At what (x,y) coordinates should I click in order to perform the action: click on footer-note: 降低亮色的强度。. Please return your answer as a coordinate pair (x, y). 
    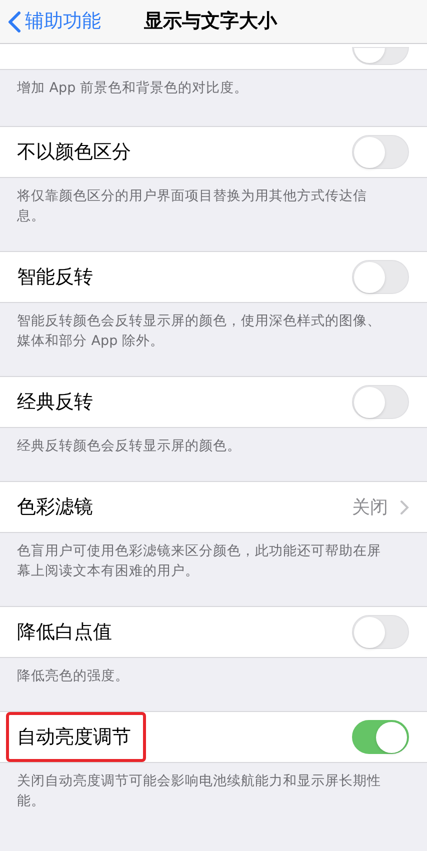
    Looking at the image, I should click on (73, 676).